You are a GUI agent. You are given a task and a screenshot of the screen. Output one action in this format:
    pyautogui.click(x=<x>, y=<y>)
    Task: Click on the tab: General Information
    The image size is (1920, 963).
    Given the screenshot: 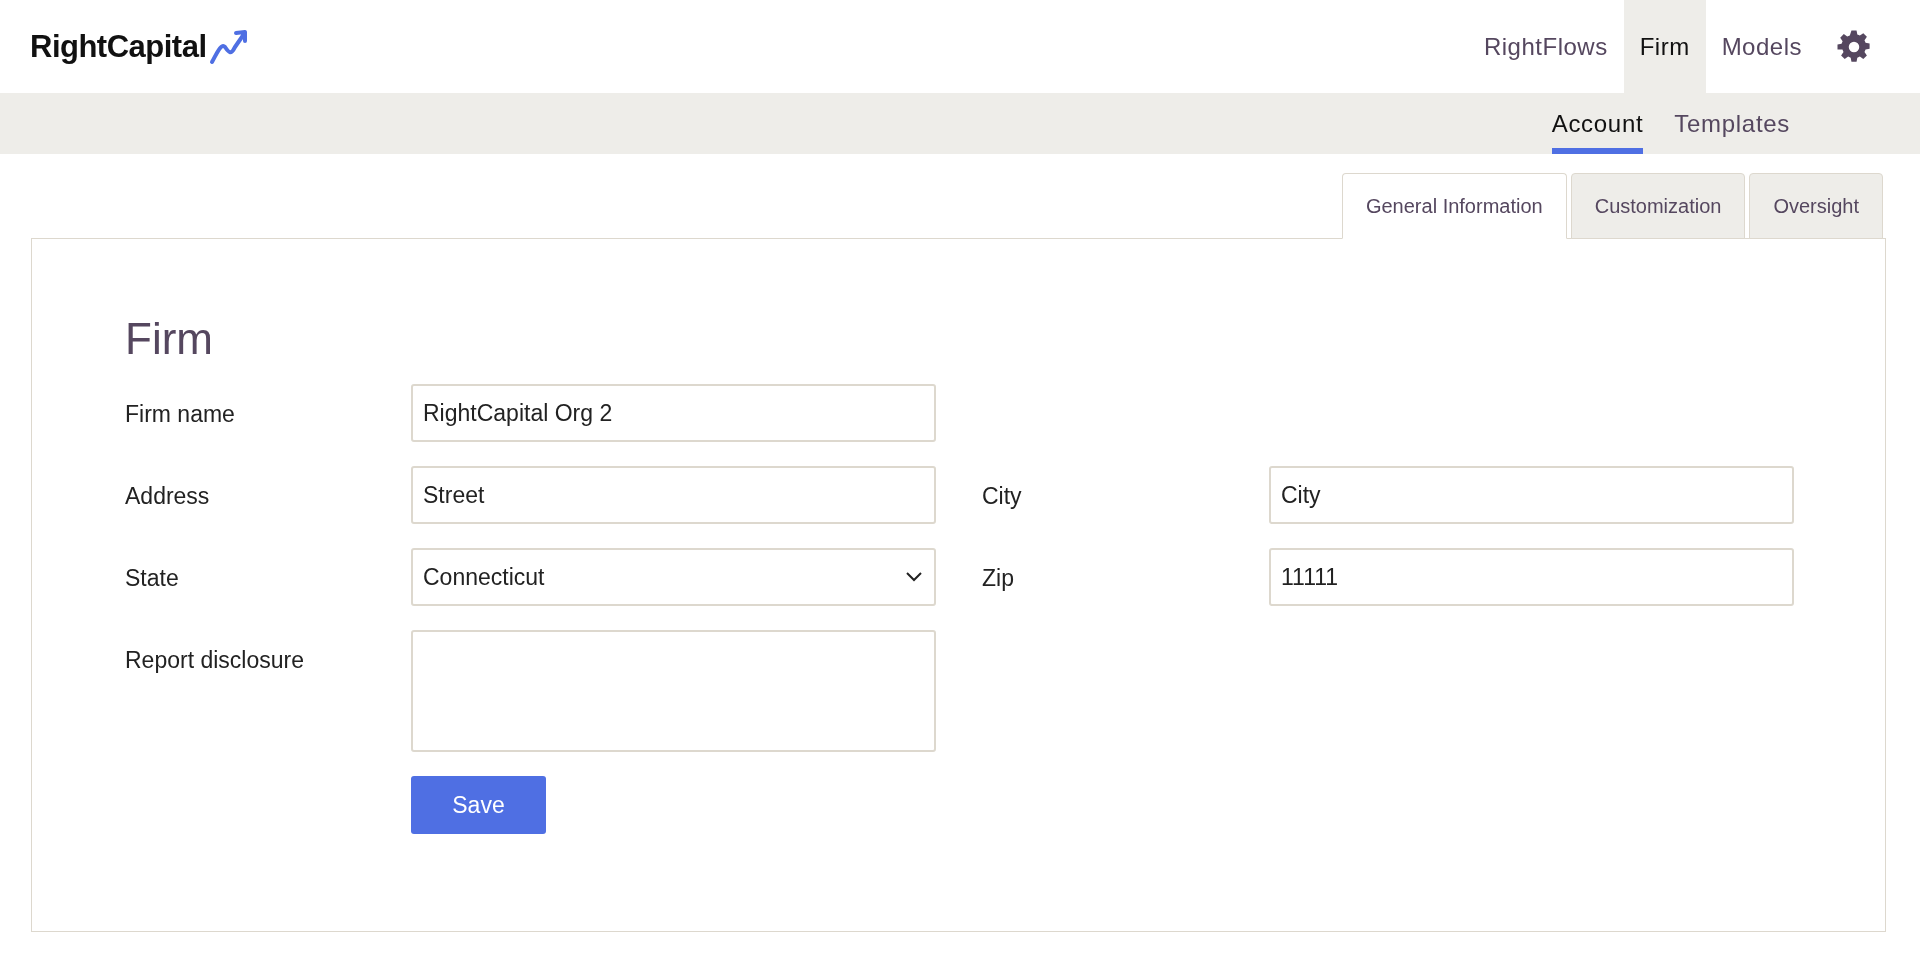 What is the action you would take?
    pyautogui.click(x=1454, y=206)
    